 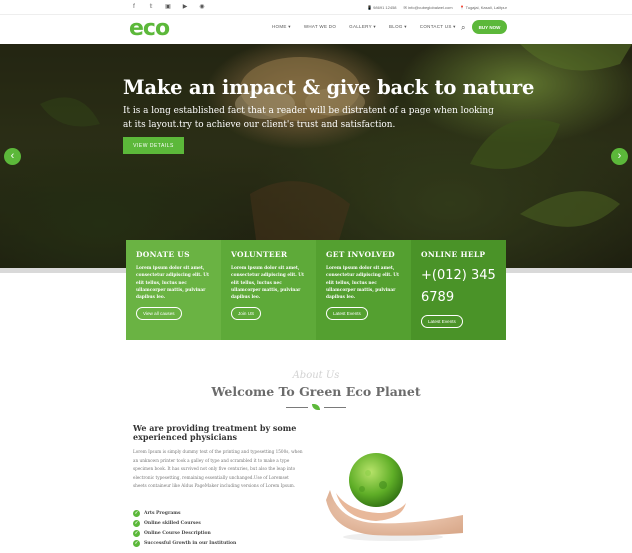 I want to click on card-title: DONATE US, so click(x=163, y=254).